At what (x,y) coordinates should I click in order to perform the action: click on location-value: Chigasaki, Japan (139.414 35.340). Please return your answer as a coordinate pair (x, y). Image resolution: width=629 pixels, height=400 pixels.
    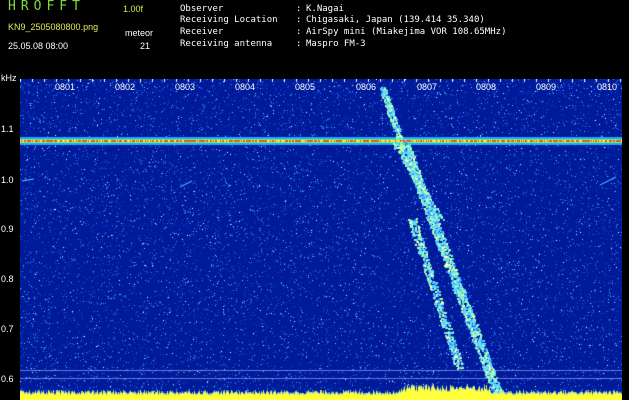
    Looking at the image, I should click on (395, 20).